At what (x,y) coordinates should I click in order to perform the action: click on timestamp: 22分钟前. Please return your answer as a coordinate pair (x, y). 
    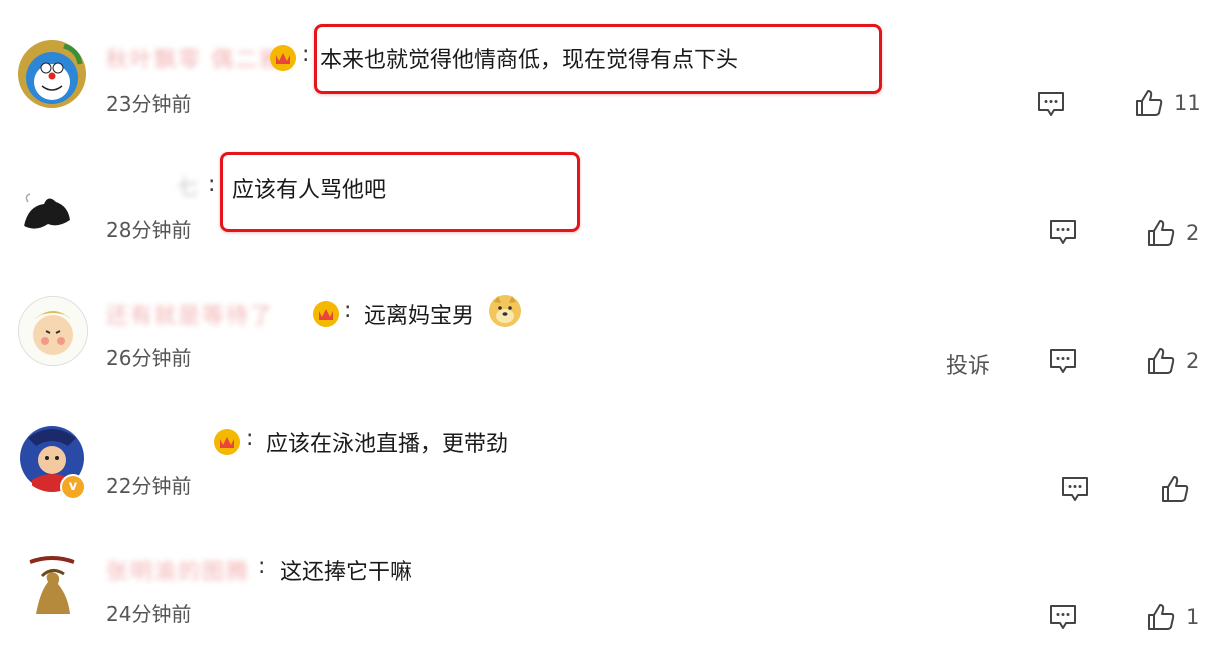
    Looking at the image, I should click on (149, 486).